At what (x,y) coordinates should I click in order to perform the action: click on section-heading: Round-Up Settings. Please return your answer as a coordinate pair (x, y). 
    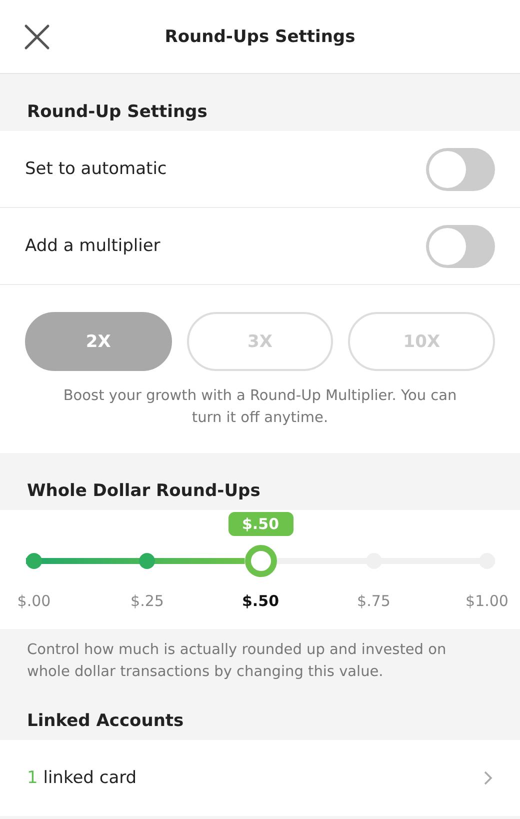
    Looking at the image, I should click on (117, 112).